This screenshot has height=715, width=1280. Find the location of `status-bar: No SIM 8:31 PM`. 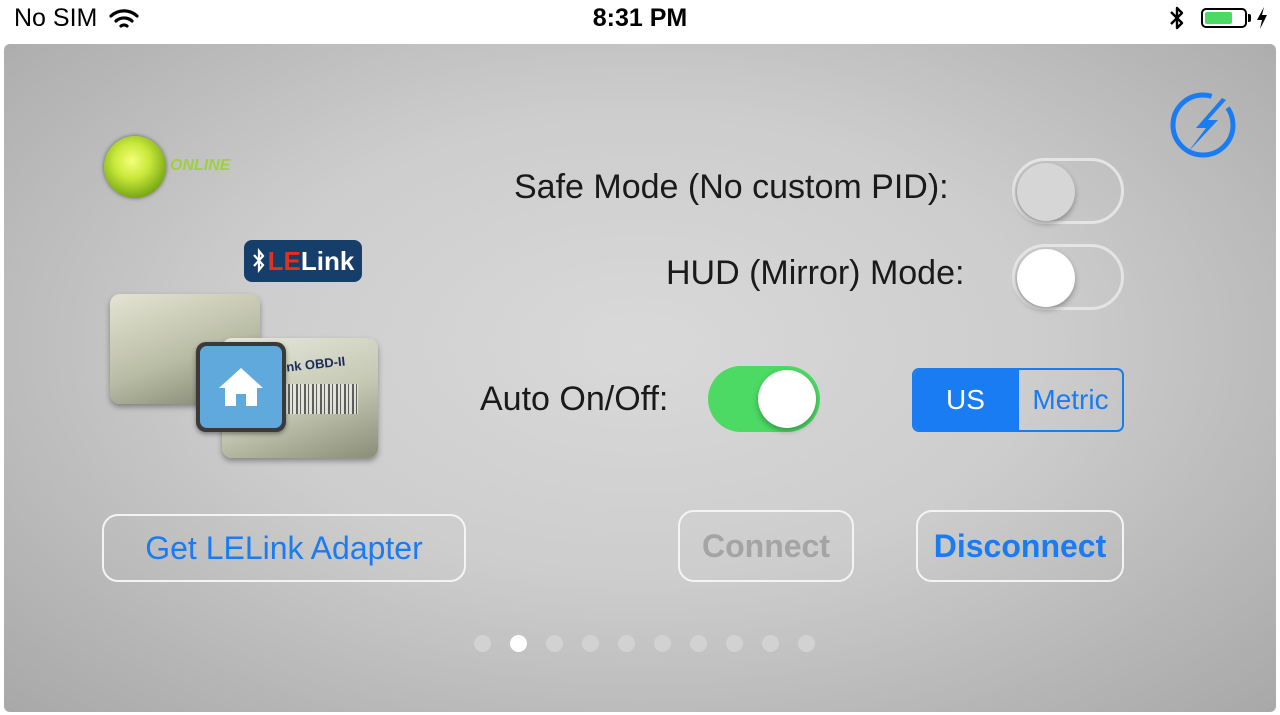

status-bar: No SIM 8:31 PM is located at coordinates (640, 20).